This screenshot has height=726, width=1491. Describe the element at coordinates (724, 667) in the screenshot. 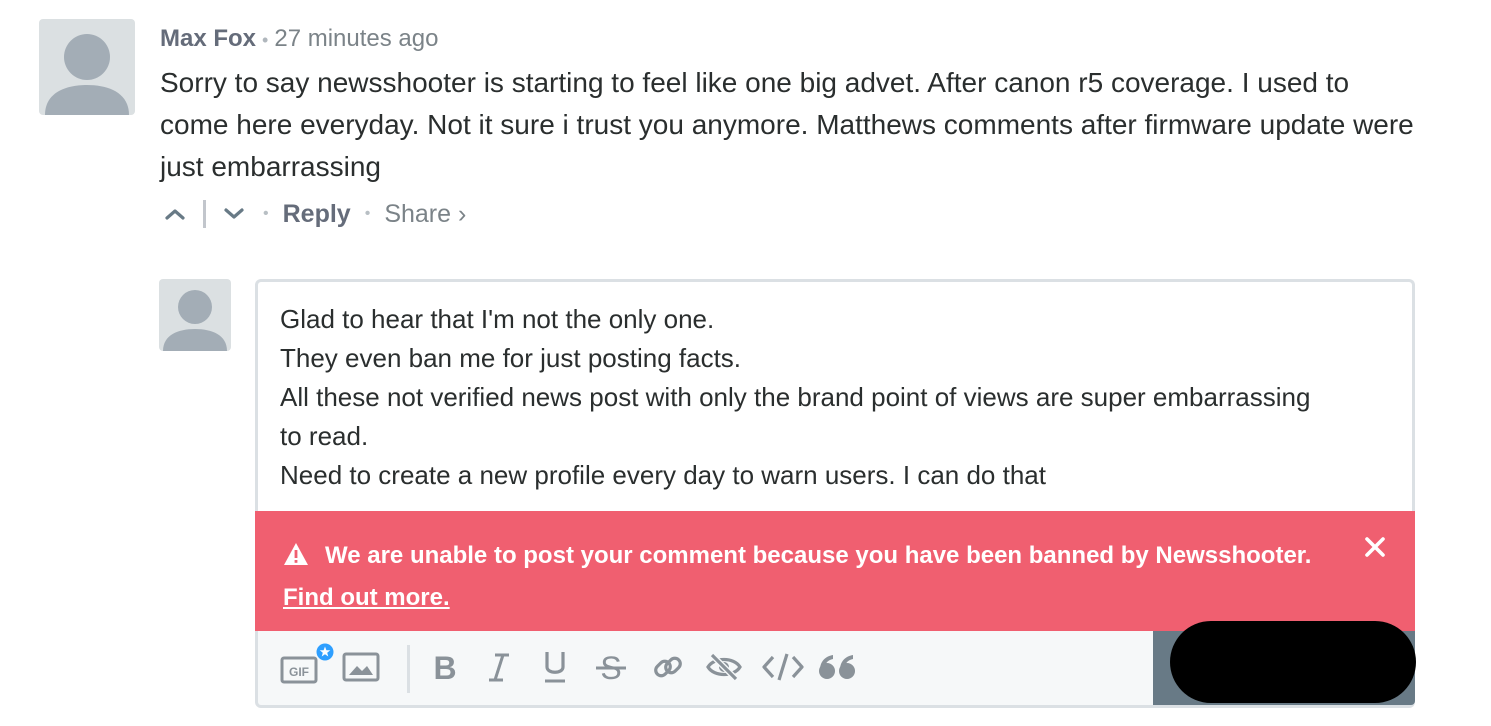

I see `spoiler-icon` at that location.